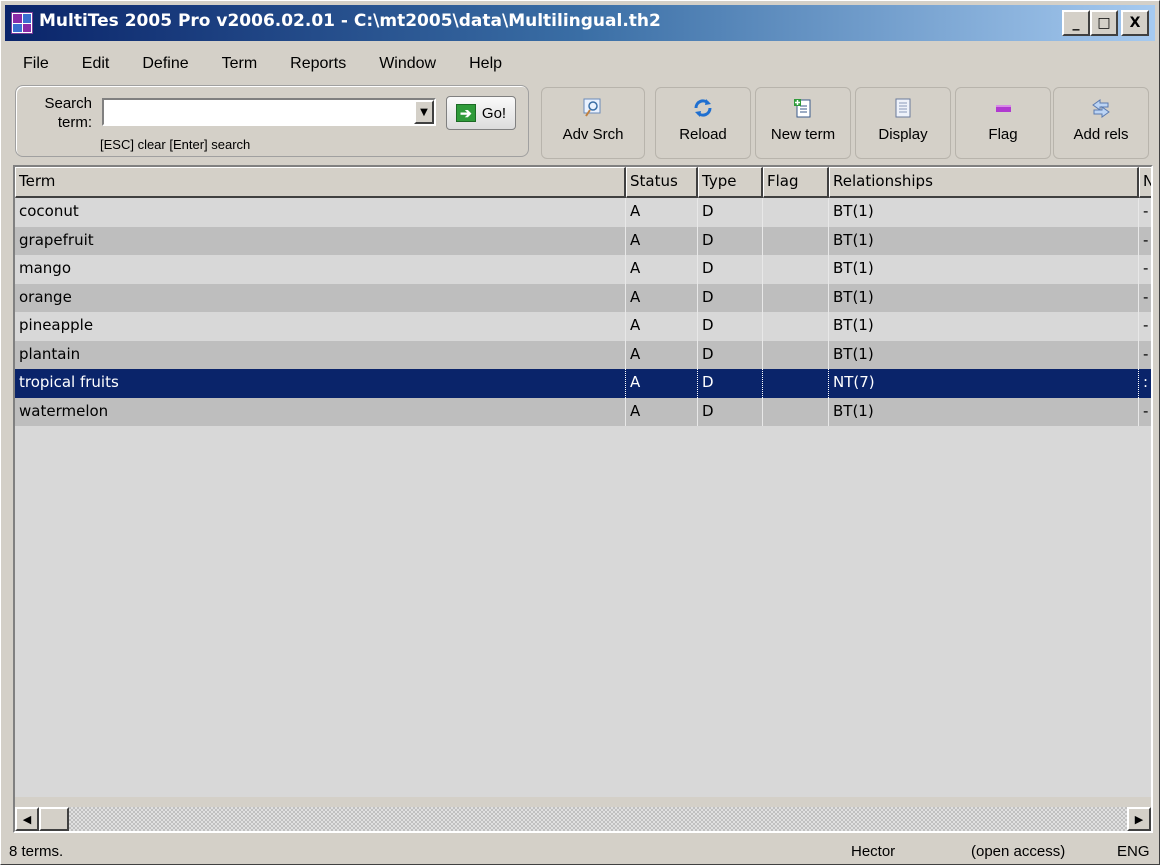 The width and height of the screenshot is (1160, 865). What do you see at coordinates (581, 851) in the screenshot?
I see `status-bar: 8 terms. Hector (open access) ENG` at bounding box center [581, 851].